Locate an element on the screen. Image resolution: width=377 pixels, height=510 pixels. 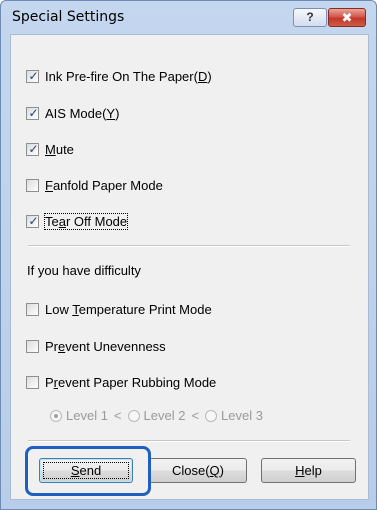
ais-mode-checkbox: ✓ is located at coordinates (32, 112).